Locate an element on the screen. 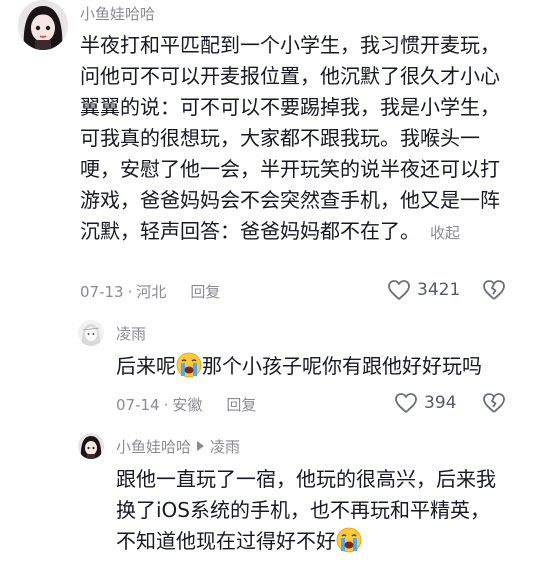 This screenshot has height=574, width=540. like-button: 394 is located at coordinates (425, 403).